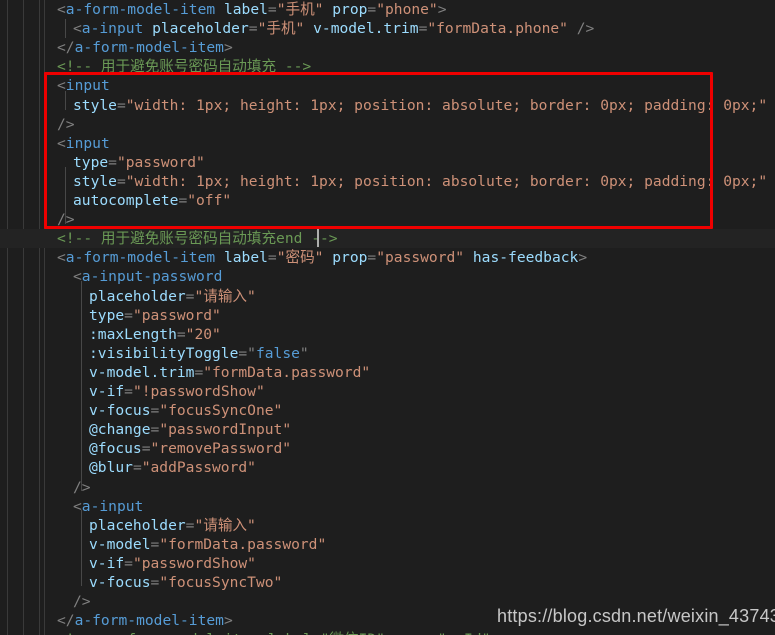 The width and height of the screenshot is (775, 635). Describe the element at coordinates (387, 410) in the screenshot. I see `code-line: v-focus="focusSyncOne"` at that location.